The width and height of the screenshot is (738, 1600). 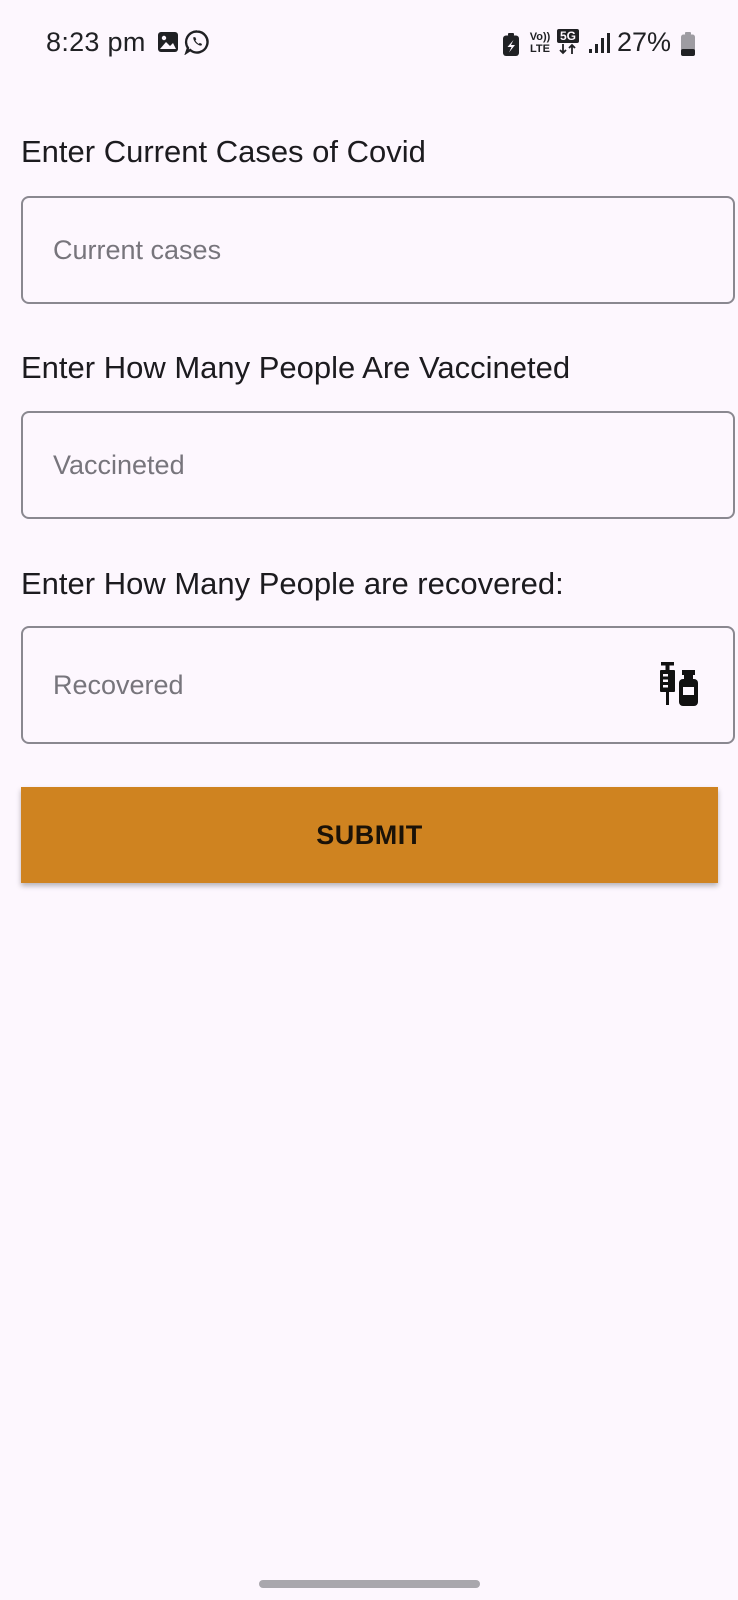 What do you see at coordinates (168, 42) in the screenshot?
I see `gallery-icon` at bounding box center [168, 42].